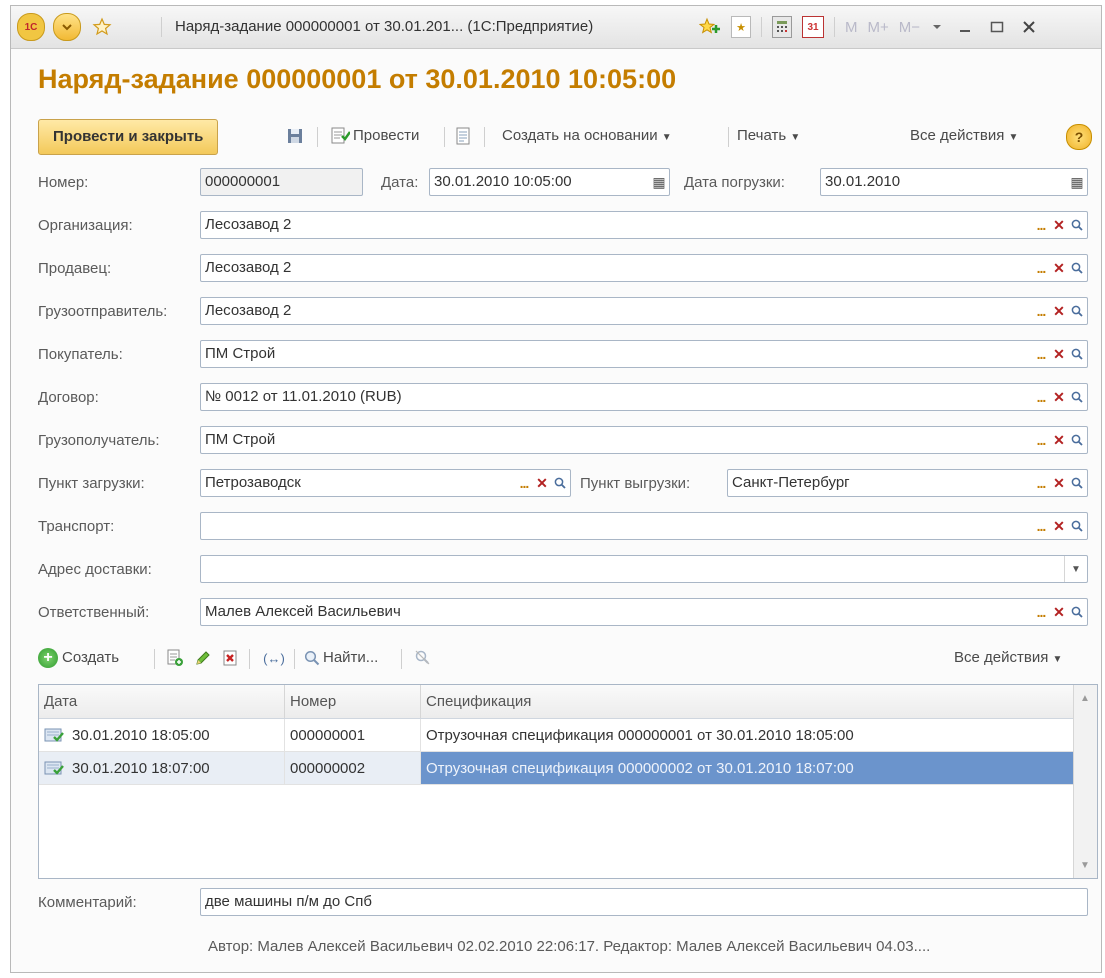 The width and height of the screenshot is (1105, 978). I want to click on shipper-field: Лесозавод 2 ... ✕, so click(644, 311).